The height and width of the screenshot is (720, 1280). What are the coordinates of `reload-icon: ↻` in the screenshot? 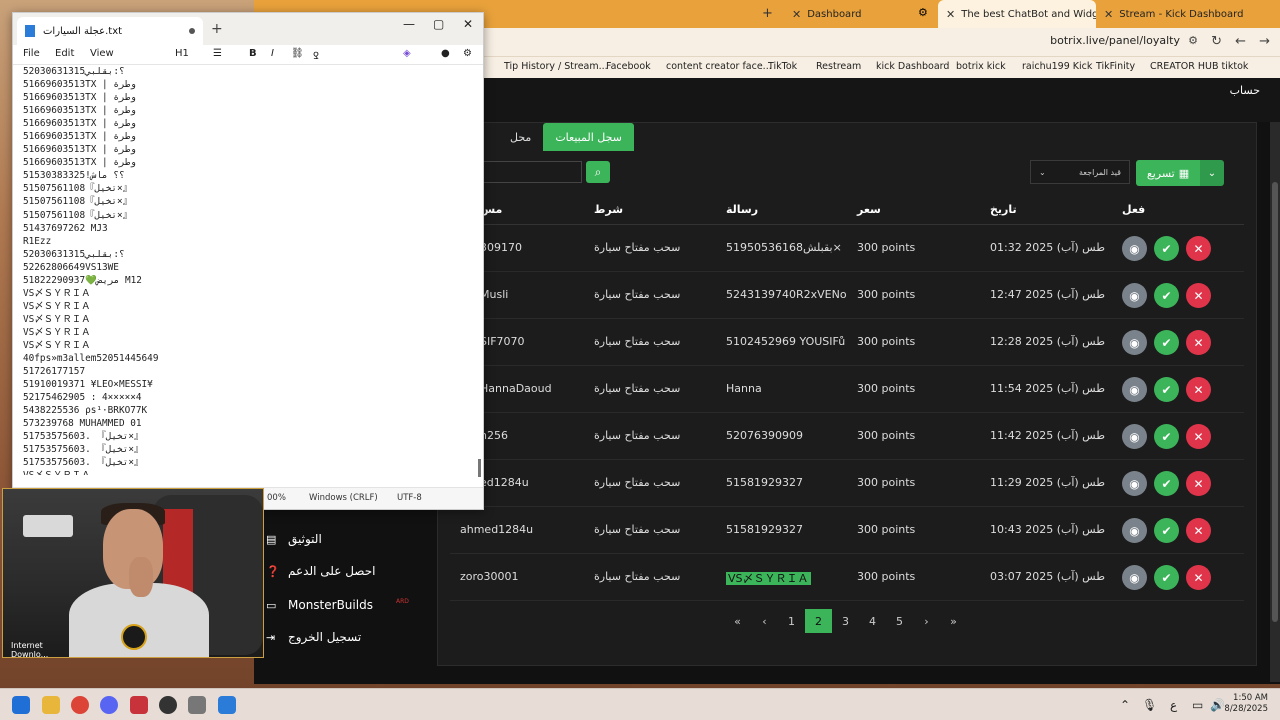 It's located at (1216, 41).